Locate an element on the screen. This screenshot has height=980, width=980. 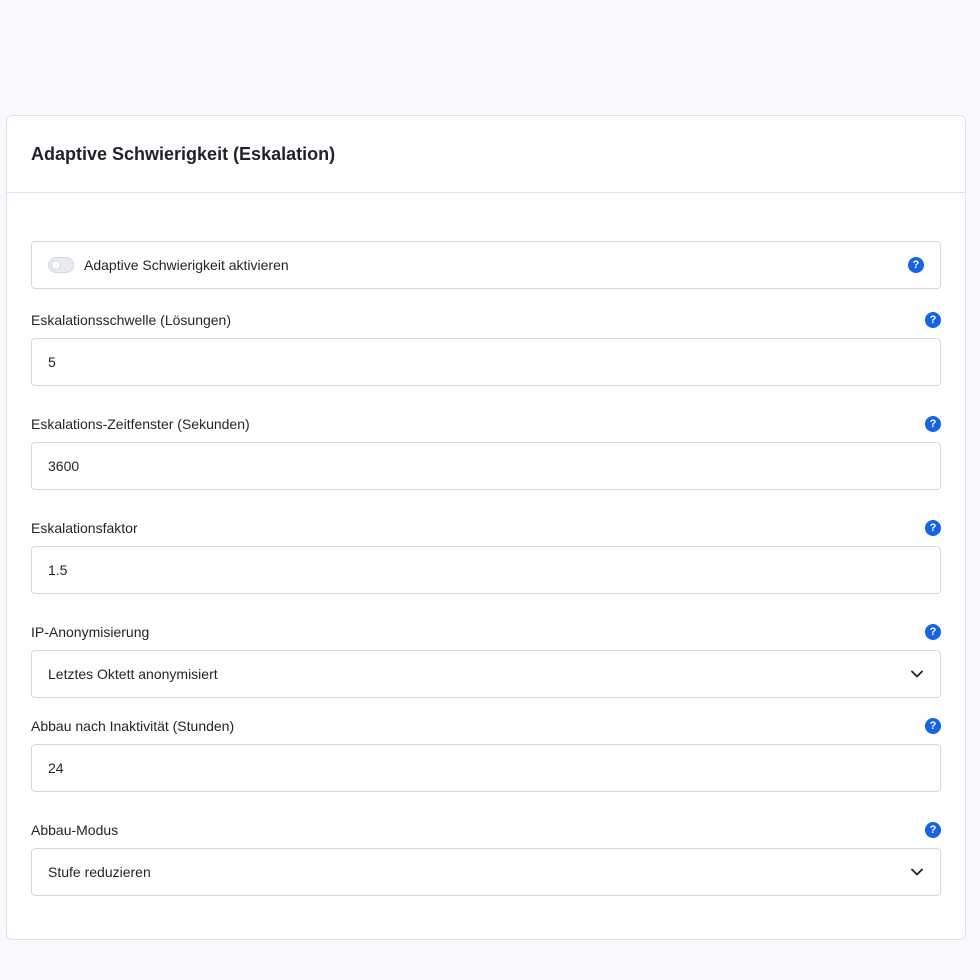
field-label: Abbau-Modus is located at coordinates (75, 830).